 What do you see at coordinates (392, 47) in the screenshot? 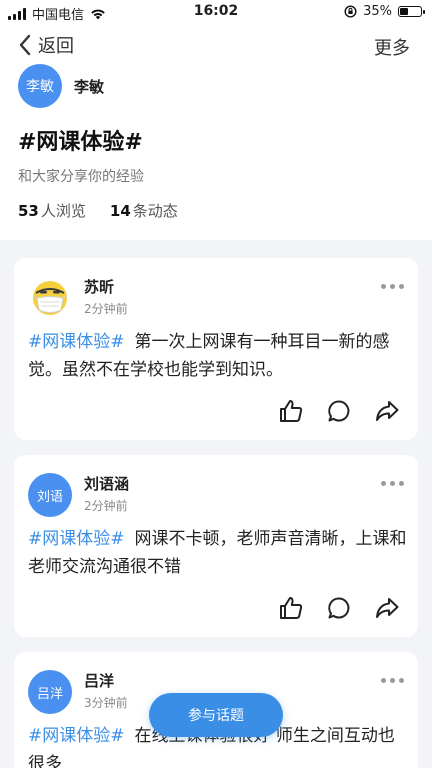
I see `more-button: 更多` at bounding box center [392, 47].